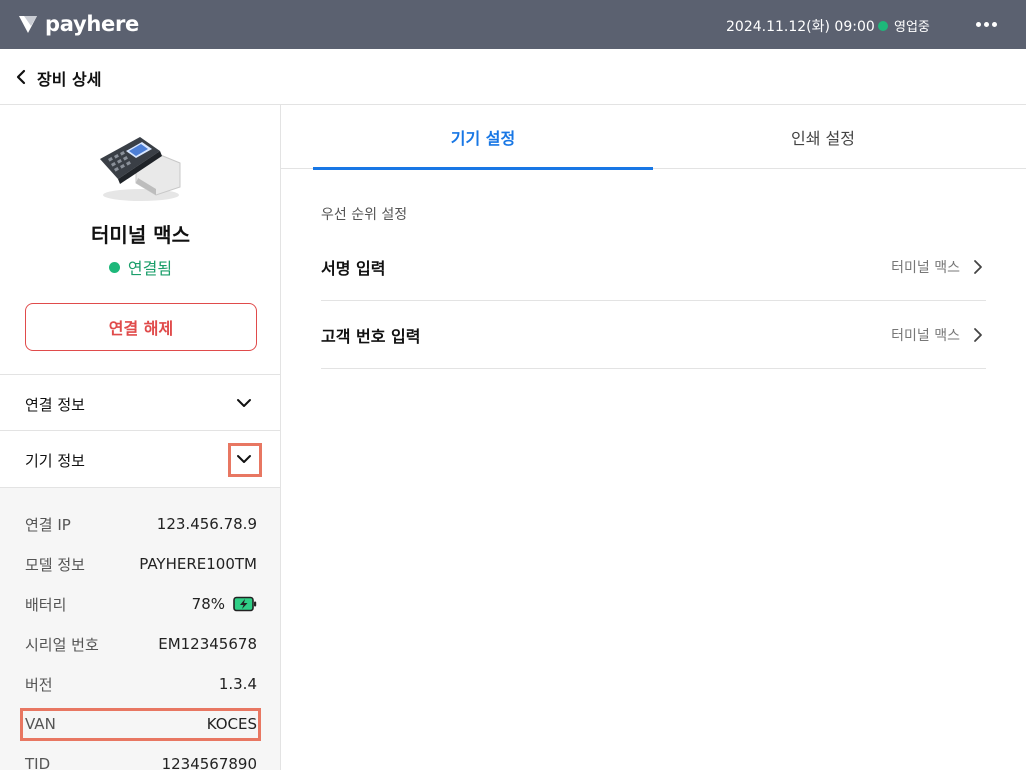 This screenshot has width=1026, height=770. I want to click on info-value: 123.456.78.9, so click(206, 524).